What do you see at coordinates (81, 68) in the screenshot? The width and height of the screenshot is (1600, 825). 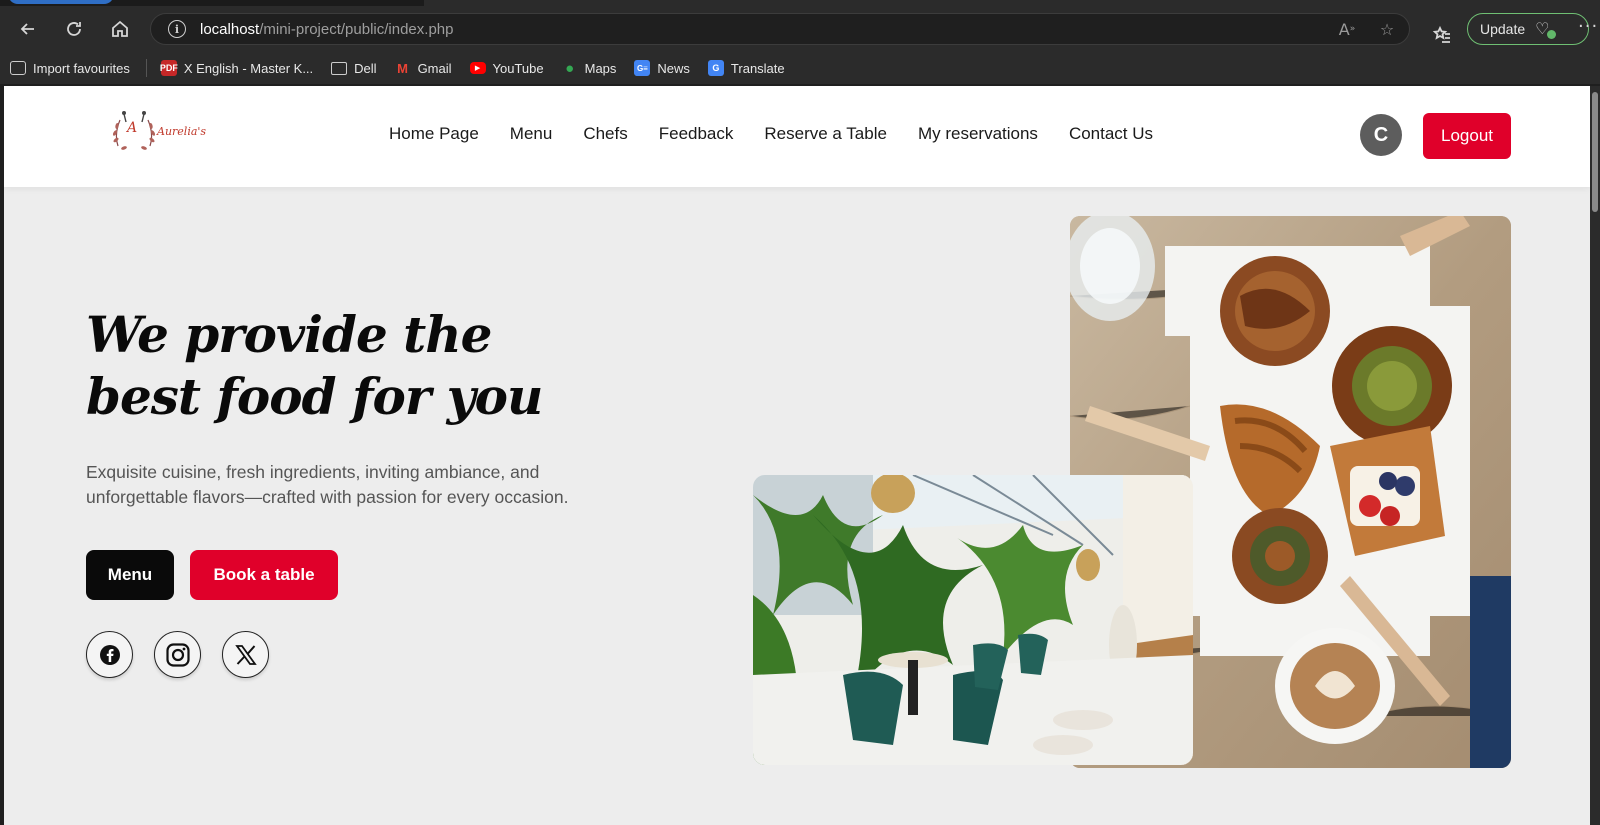 I see `bookmark-label: Import favourites` at bounding box center [81, 68].